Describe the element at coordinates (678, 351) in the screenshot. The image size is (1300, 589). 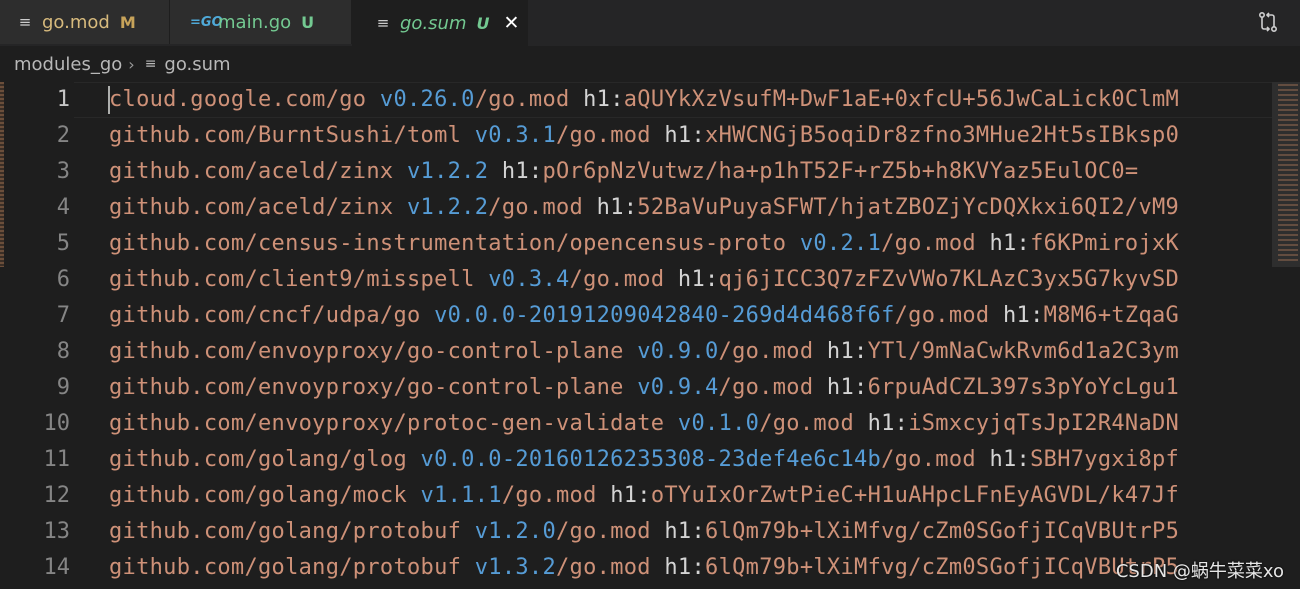
I see `module-version: v0.9.0` at that location.